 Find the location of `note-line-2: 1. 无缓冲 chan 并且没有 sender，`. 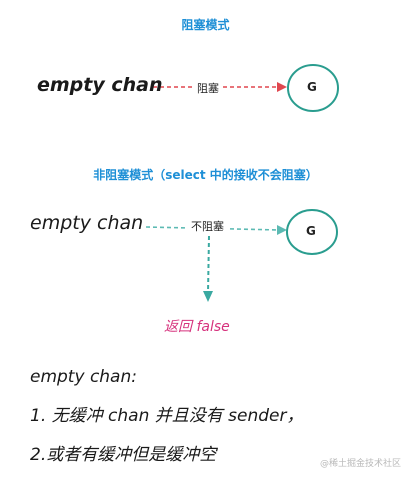

note-line-2: 1. 无缓冲 chan 并且没有 sender， is located at coordinates (167, 416).